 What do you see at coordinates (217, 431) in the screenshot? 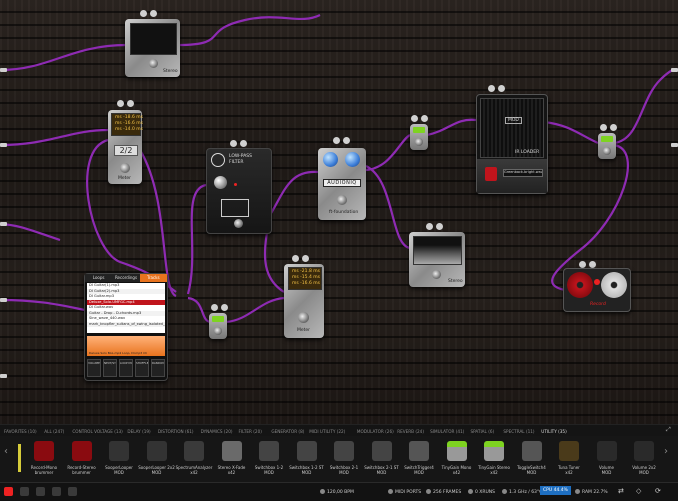
I see `category-tab: DYNAMICS (20)` at bounding box center [217, 431].